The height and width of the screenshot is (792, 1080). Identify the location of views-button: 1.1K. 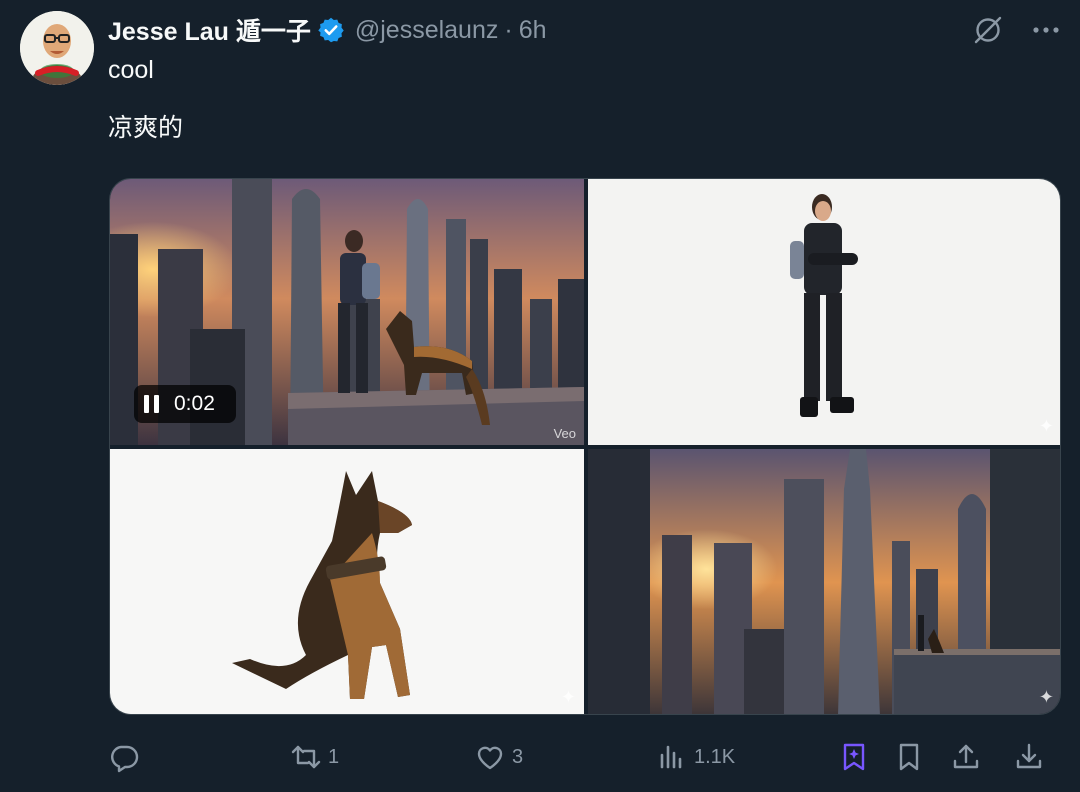
(695, 757).